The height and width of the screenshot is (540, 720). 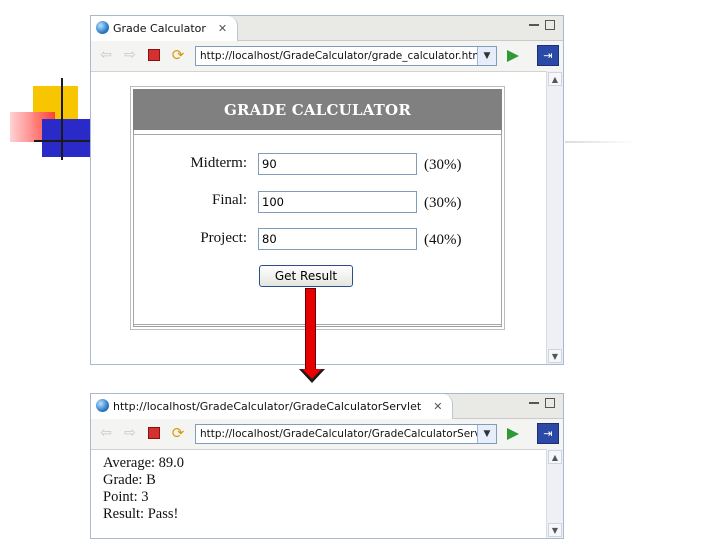 What do you see at coordinates (223, 238) in the screenshot?
I see `project-label: Project:` at bounding box center [223, 238].